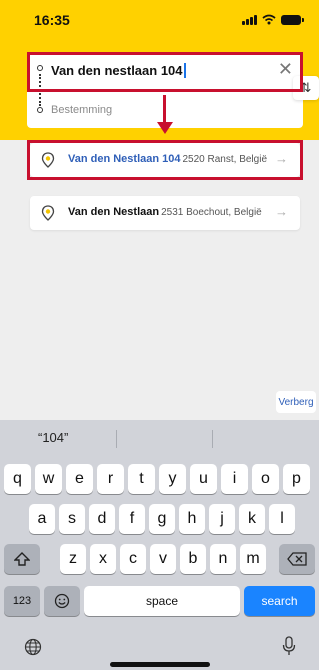  Describe the element at coordinates (165, 128) in the screenshot. I see `annotation-arrow-head` at that location.